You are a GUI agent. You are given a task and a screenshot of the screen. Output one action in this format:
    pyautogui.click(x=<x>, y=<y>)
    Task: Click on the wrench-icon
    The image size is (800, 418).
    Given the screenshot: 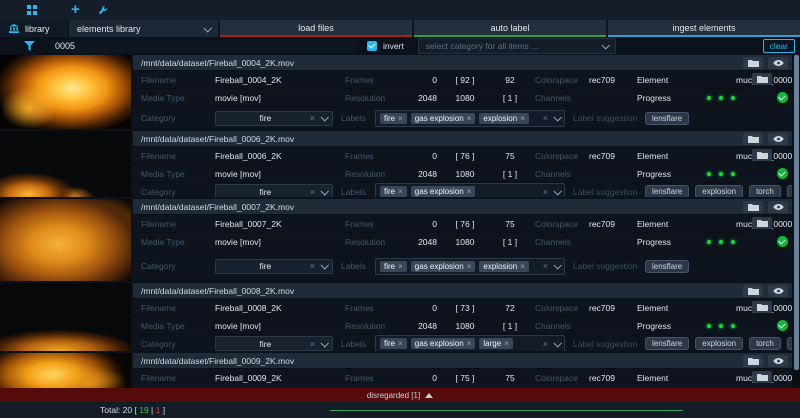 What is the action you would take?
    pyautogui.click(x=103, y=10)
    